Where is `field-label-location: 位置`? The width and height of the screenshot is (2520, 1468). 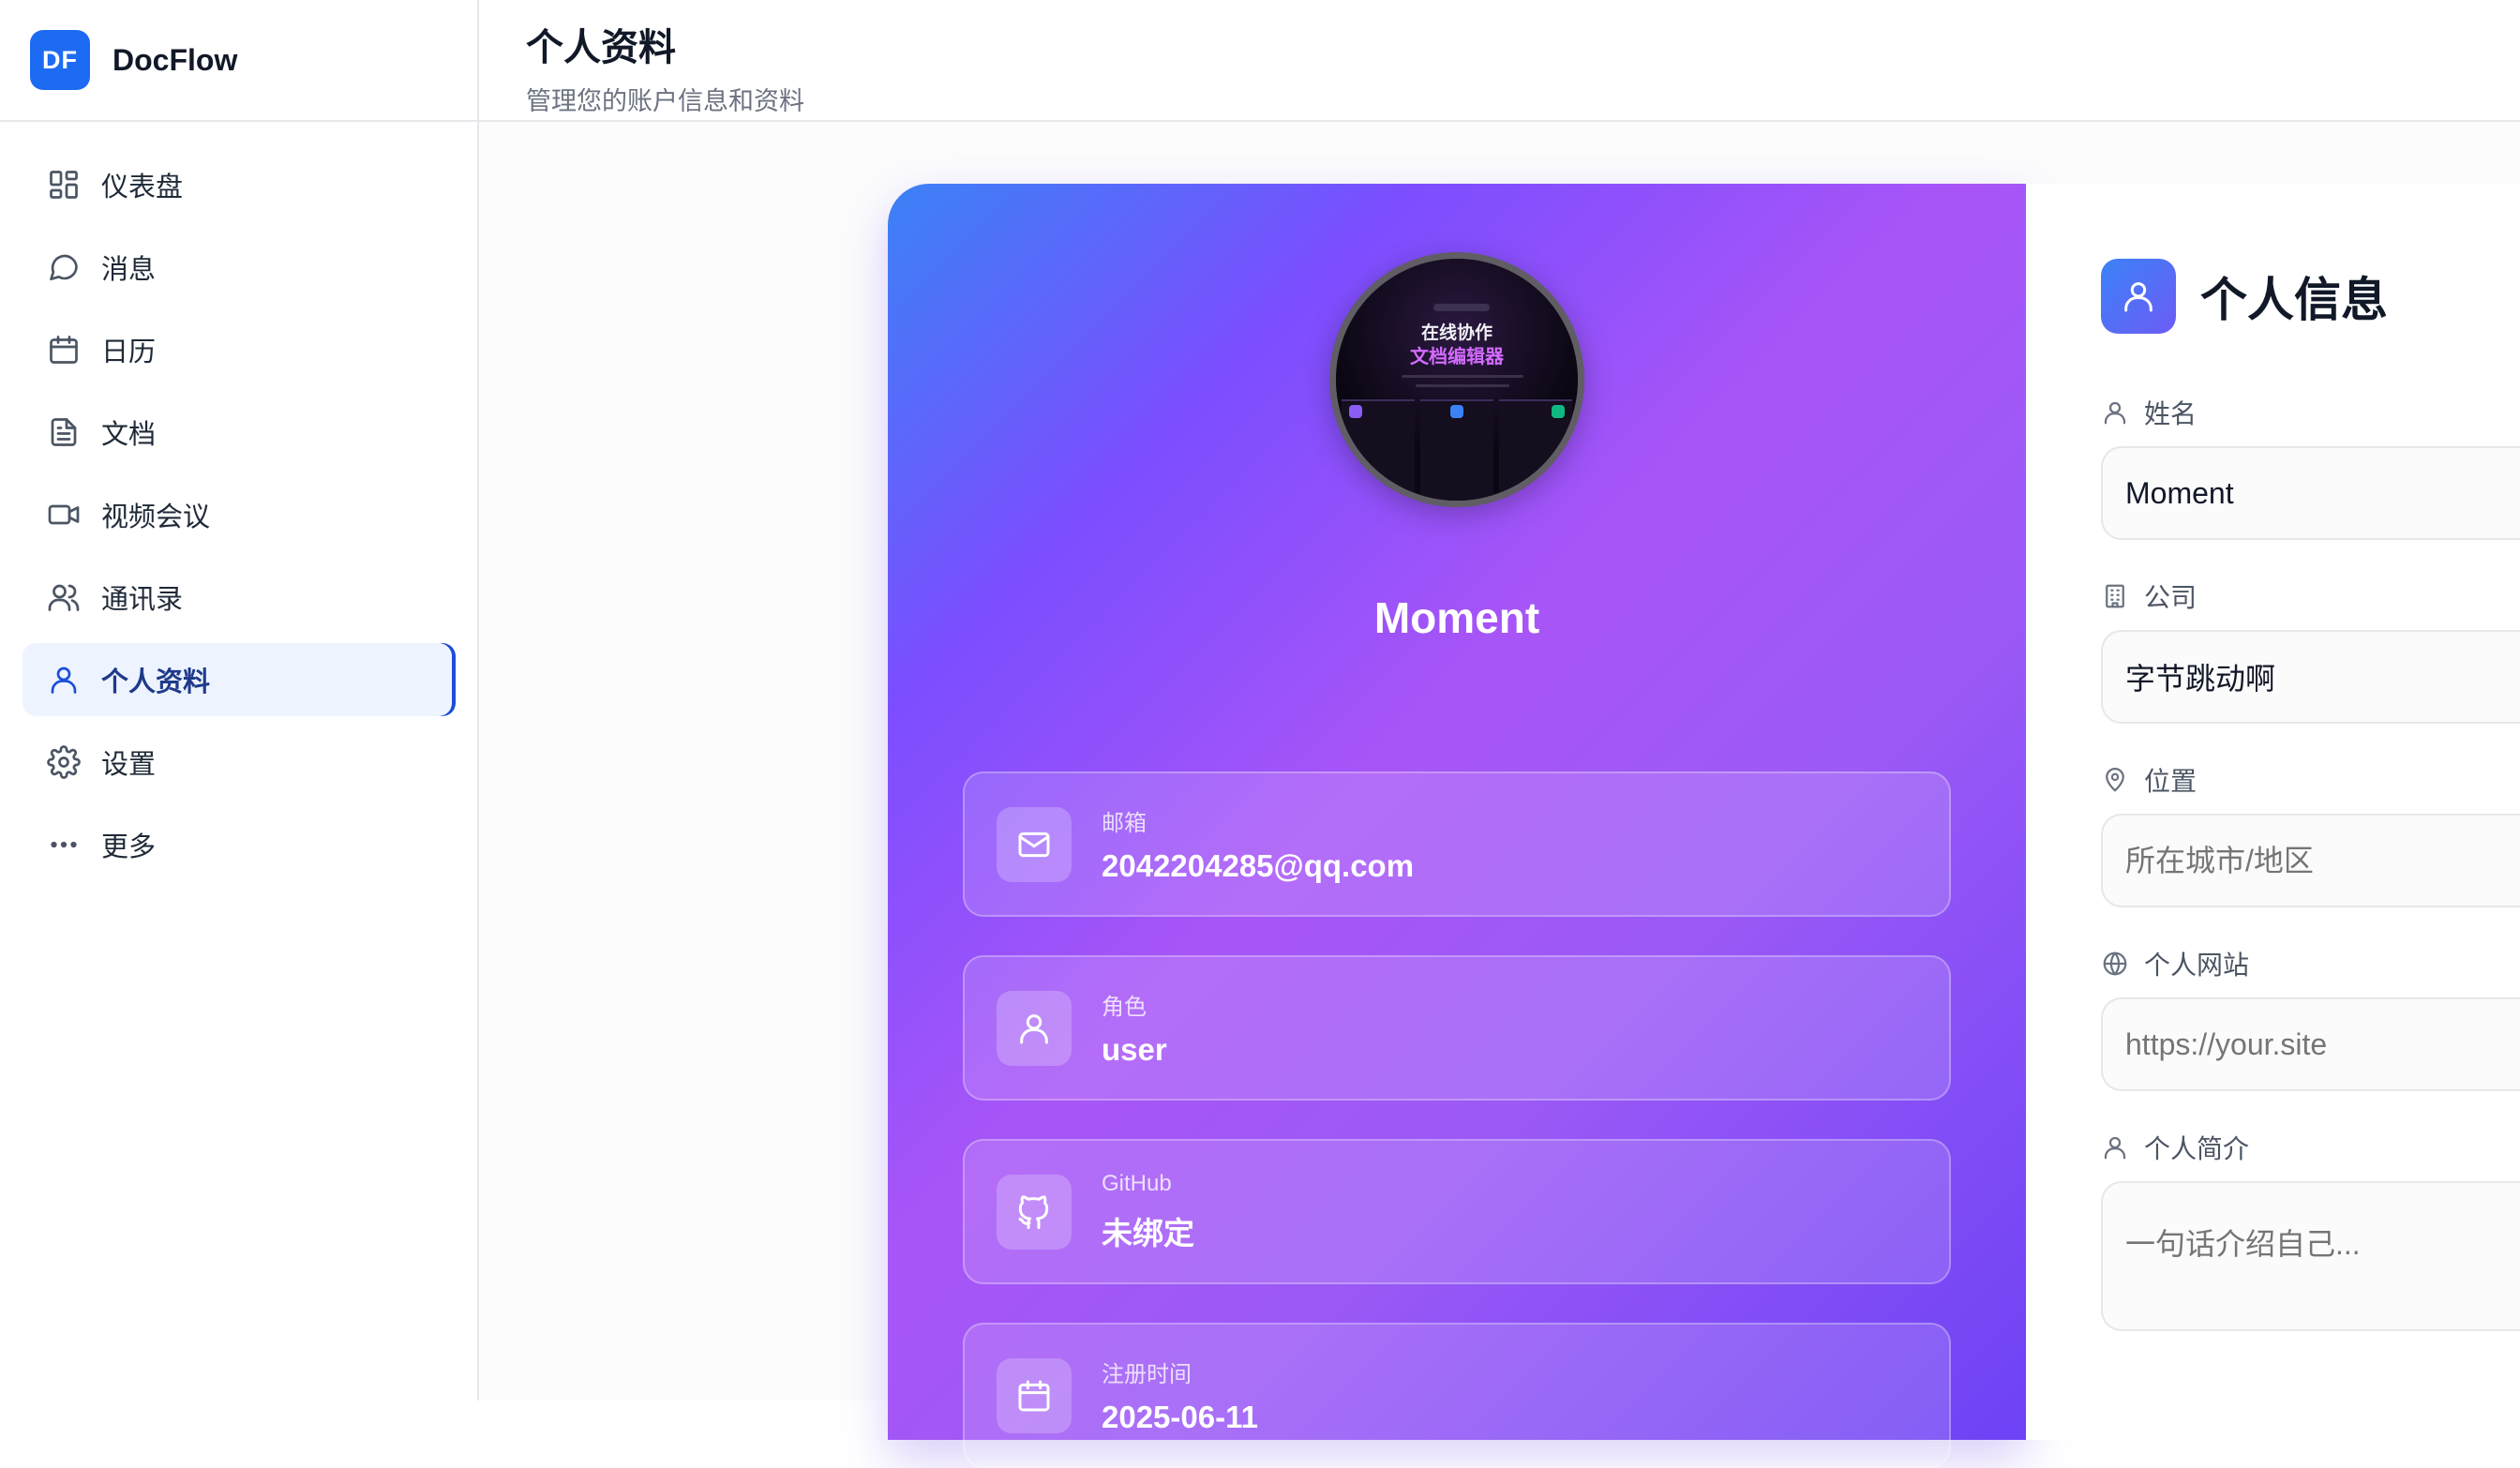 field-label-location: 位置 is located at coordinates (2149, 780).